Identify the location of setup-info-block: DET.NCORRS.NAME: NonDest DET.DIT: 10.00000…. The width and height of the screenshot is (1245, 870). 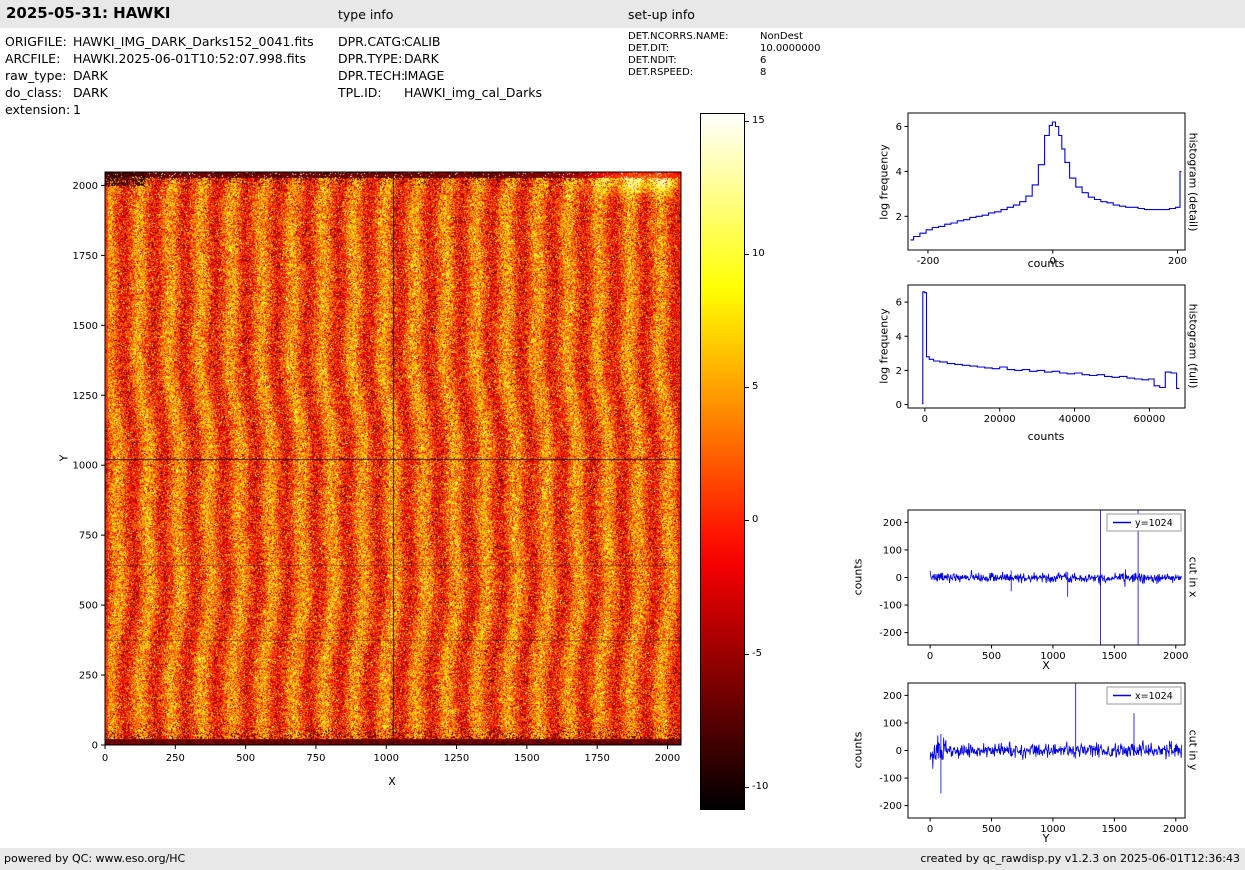
(724, 55).